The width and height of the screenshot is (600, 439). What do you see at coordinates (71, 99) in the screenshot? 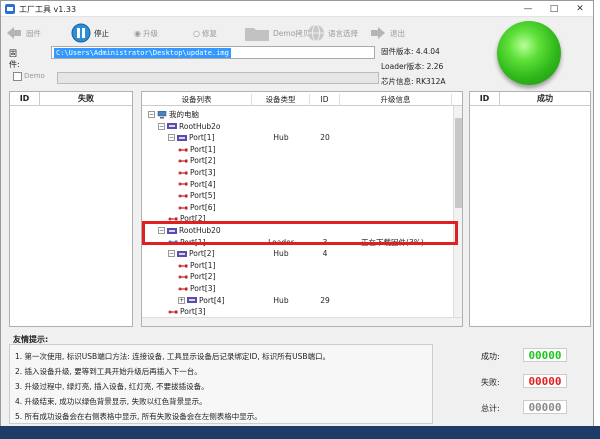
I see `fail-panel-header: ID 失败` at bounding box center [71, 99].